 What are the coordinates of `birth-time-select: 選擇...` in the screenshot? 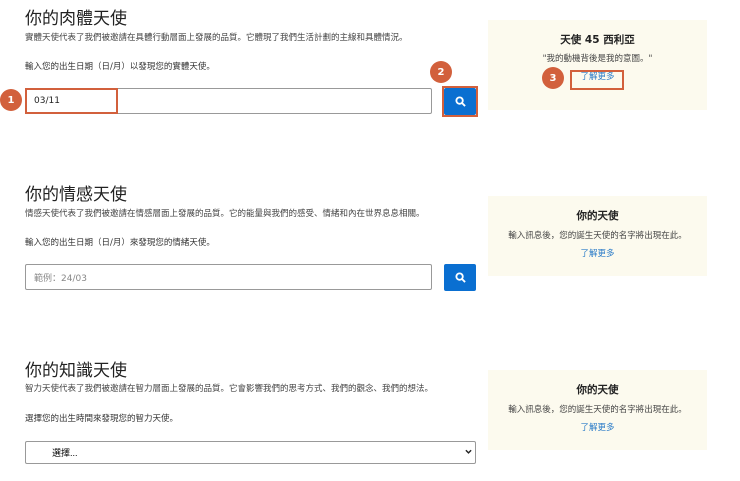 It's located at (250, 452).